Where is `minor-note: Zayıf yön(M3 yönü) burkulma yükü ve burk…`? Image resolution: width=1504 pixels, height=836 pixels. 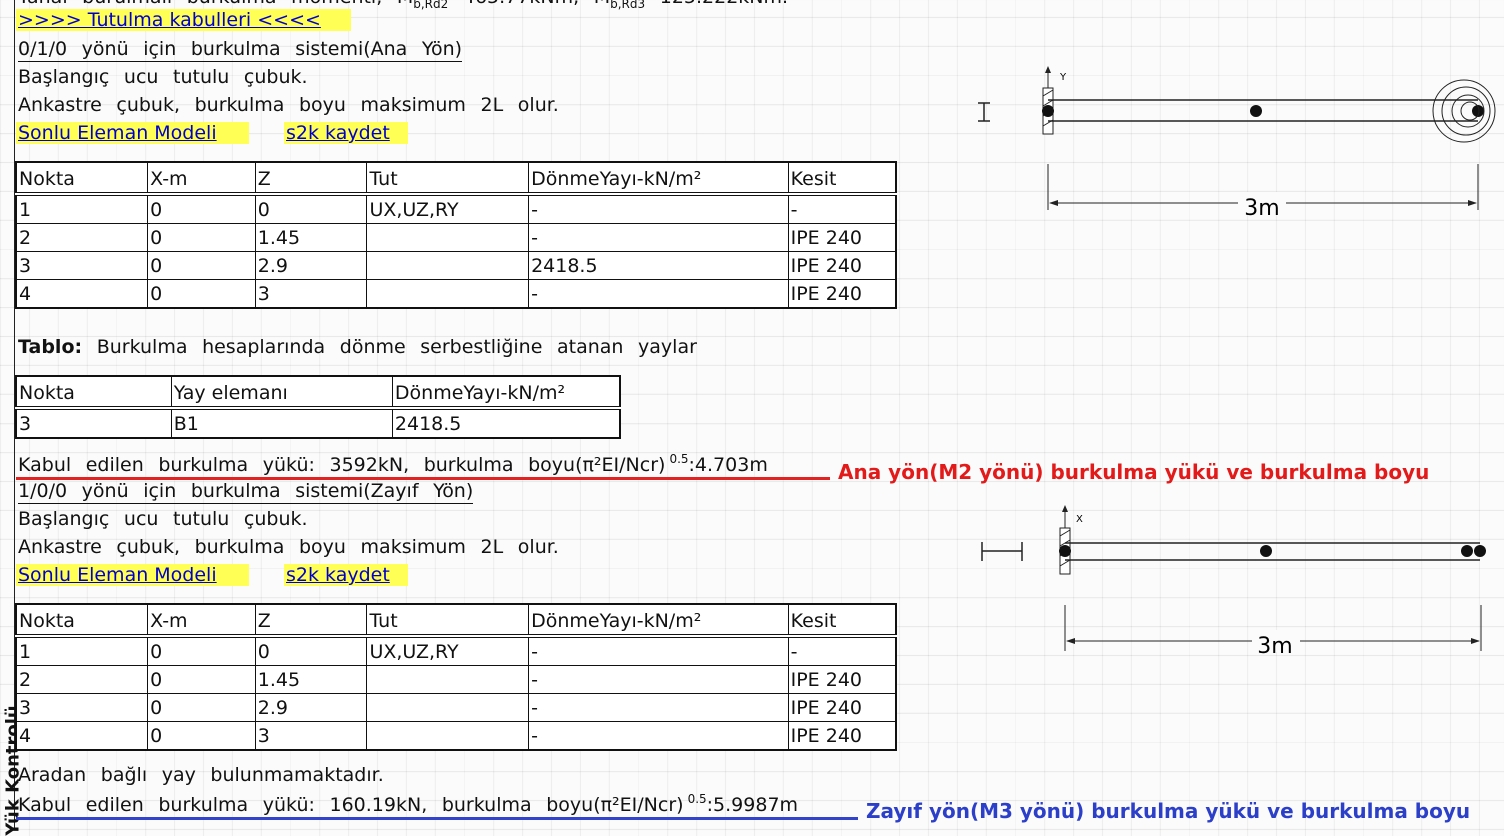 minor-note: Zayıf yön(M3 yönü) burkulma yükü ve burk… is located at coordinates (1168, 811).